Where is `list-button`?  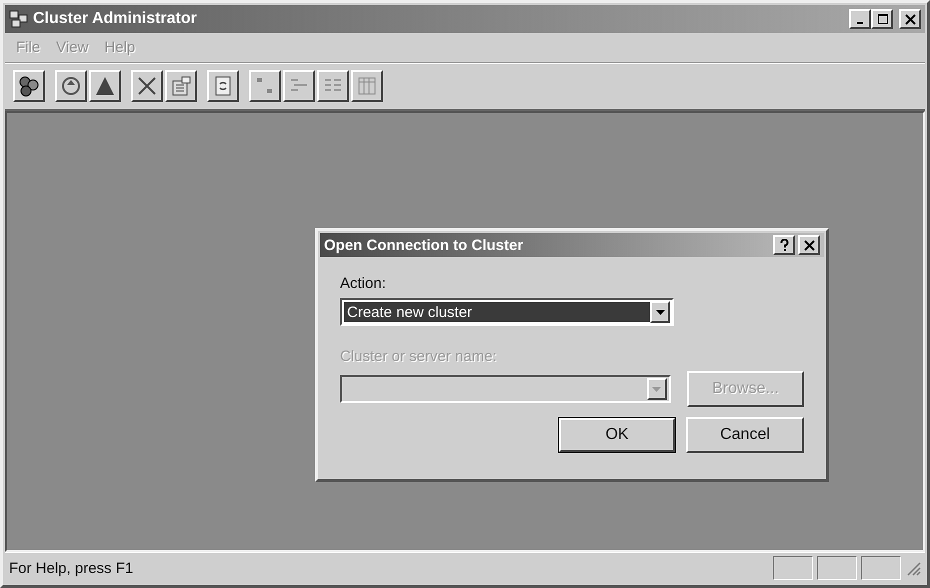 list-button is located at coordinates (333, 86).